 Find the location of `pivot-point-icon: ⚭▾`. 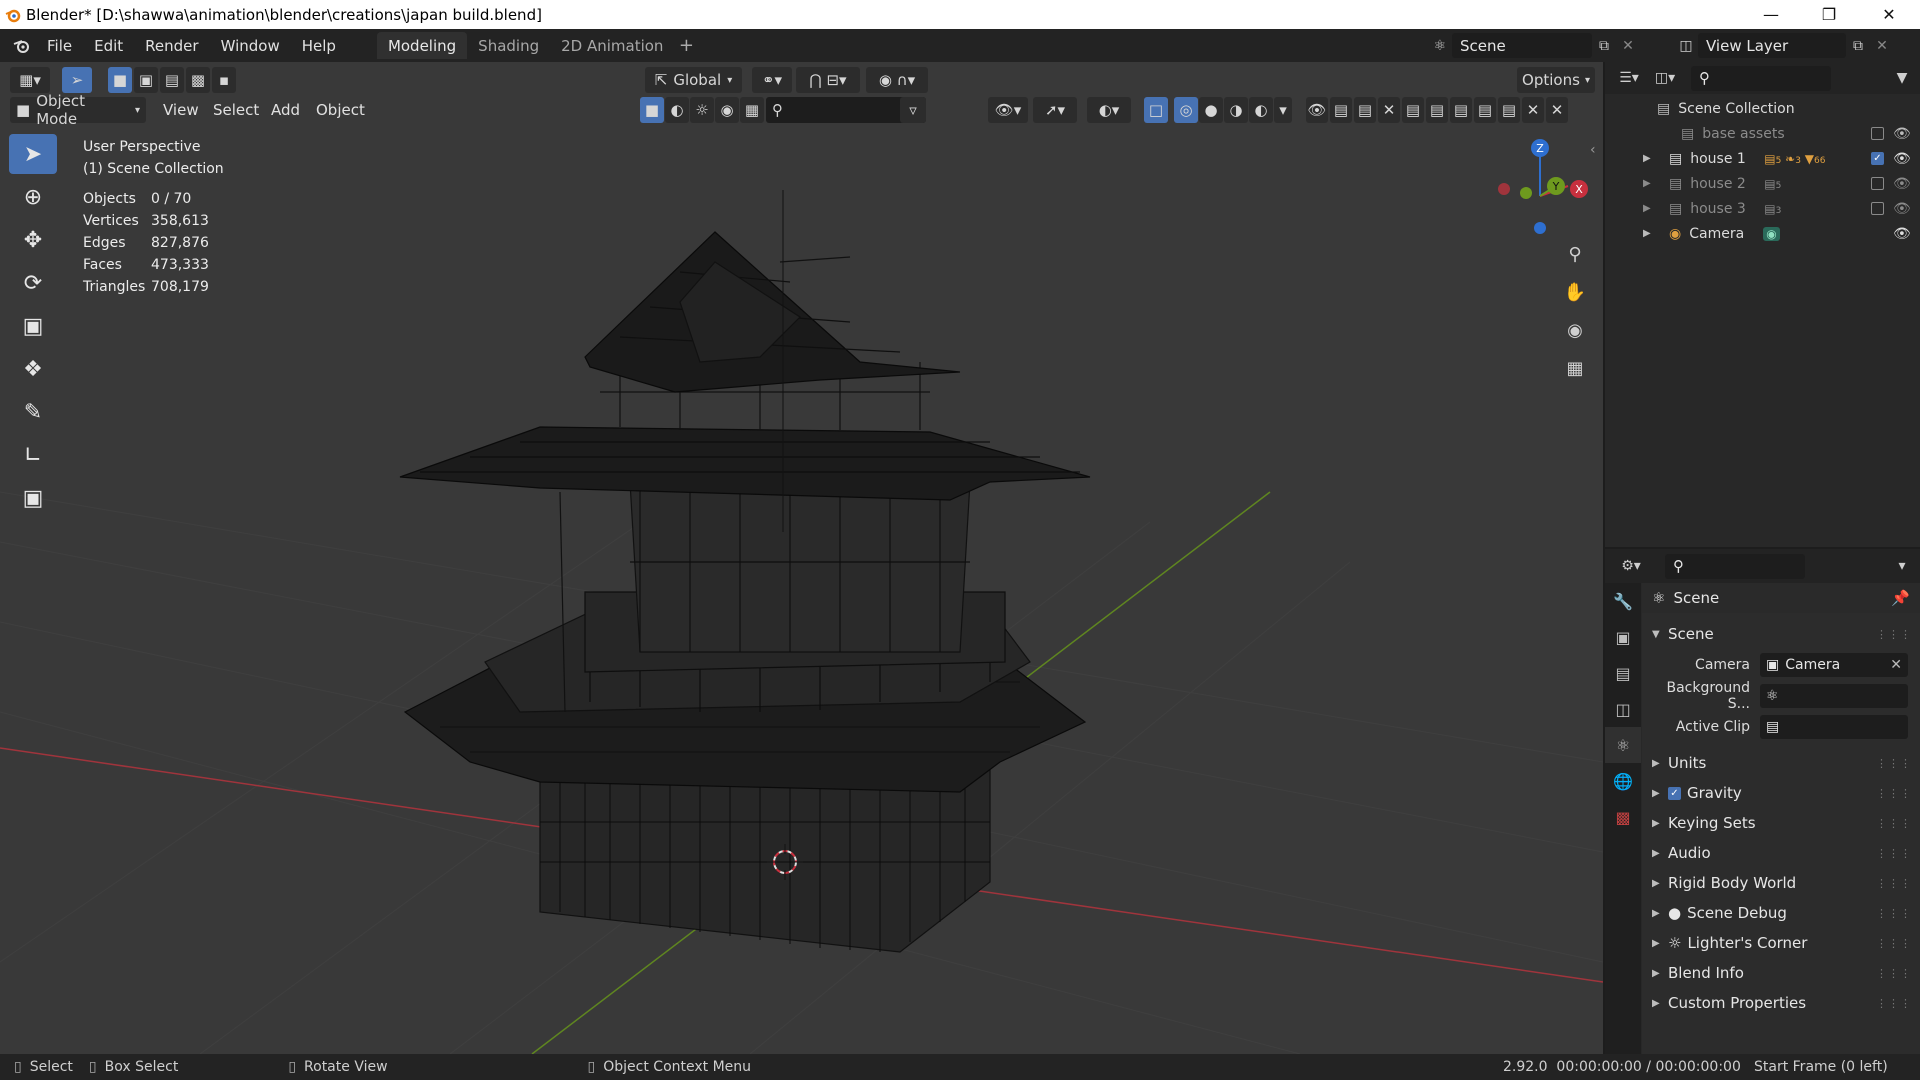

pivot-point-icon: ⚭▾ is located at coordinates (772, 80).